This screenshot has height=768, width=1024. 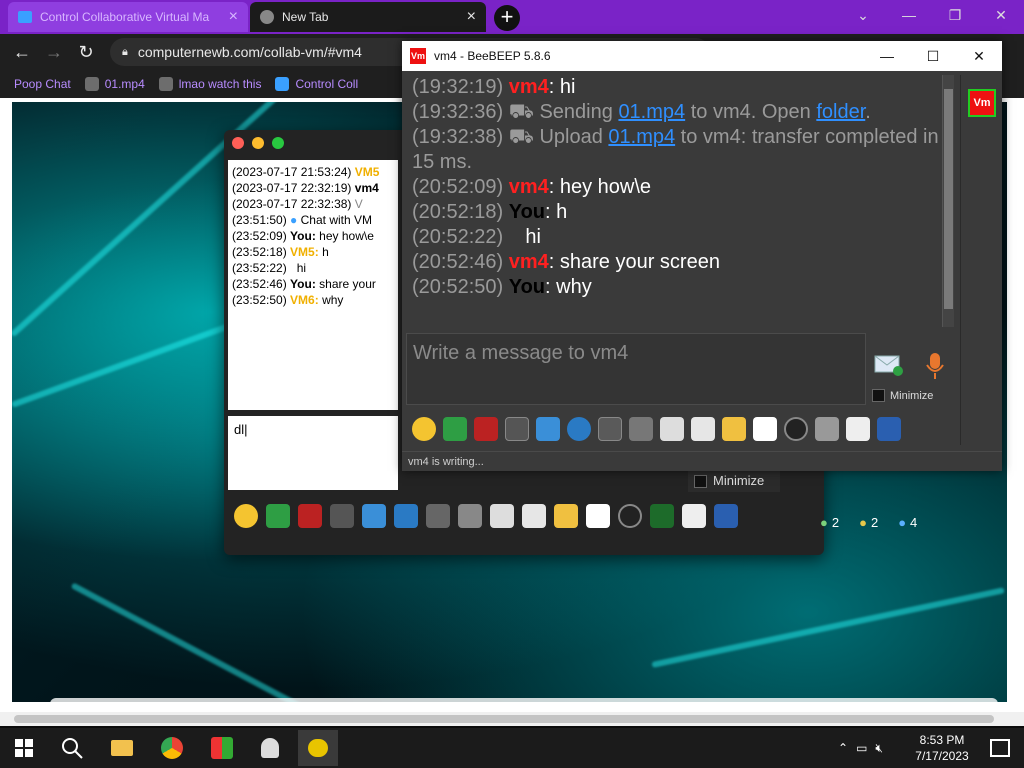 What do you see at coordinates (72, 748) in the screenshot?
I see `search-icon` at bounding box center [72, 748].